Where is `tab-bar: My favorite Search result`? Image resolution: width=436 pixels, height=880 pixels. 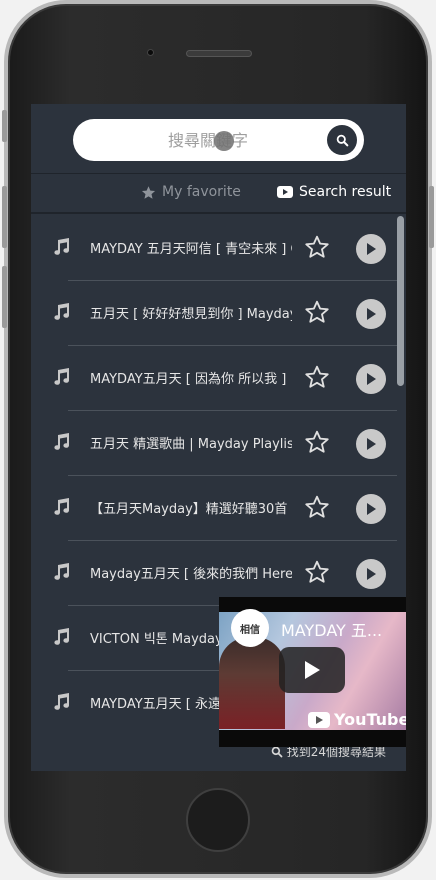 tab-bar: My favorite Search result is located at coordinates (218, 194).